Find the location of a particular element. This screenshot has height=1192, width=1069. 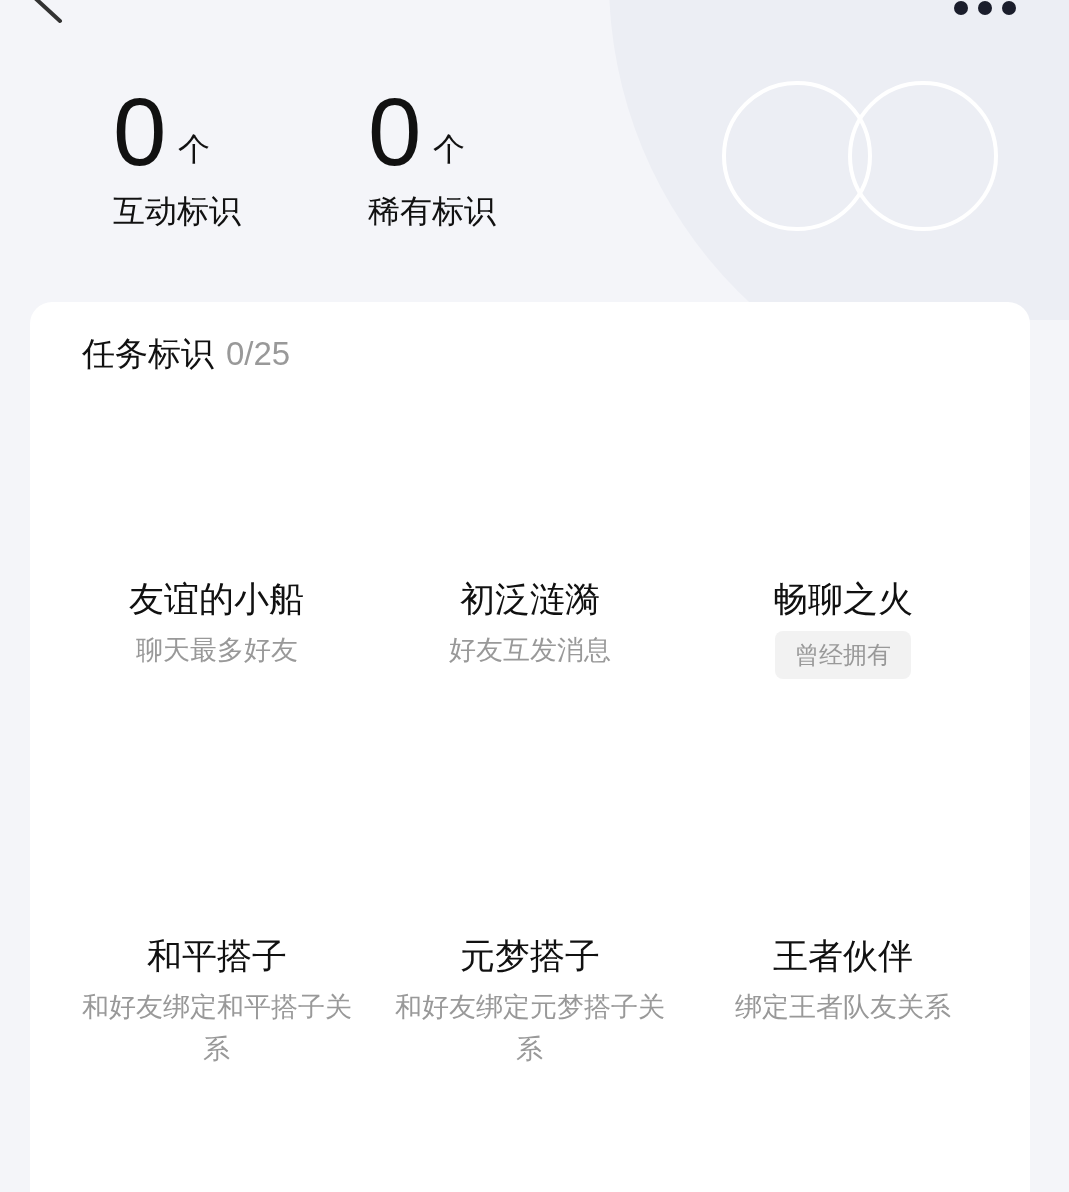

badge-description: 绑定王者队友关系 is located at coordinates (843, 1007).